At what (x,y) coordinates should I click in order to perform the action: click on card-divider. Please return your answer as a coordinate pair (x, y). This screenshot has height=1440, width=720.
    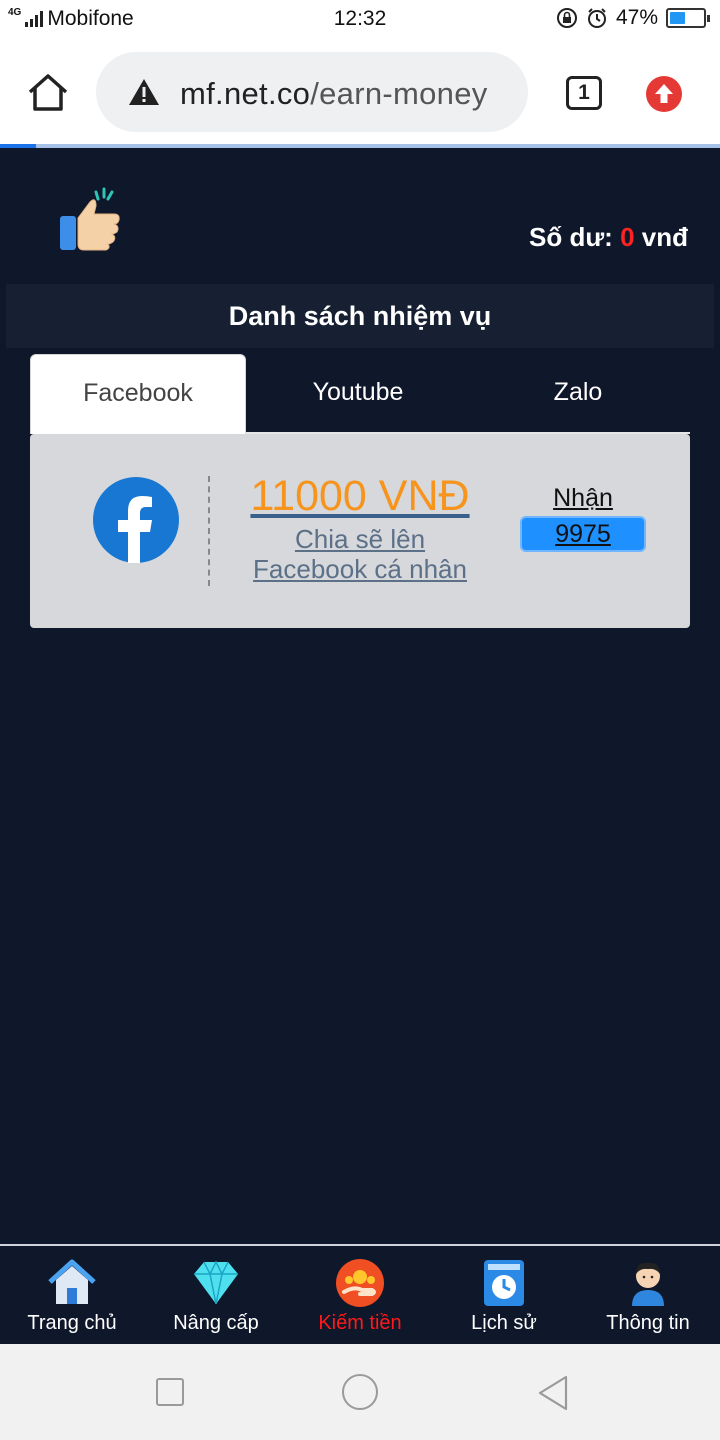
    Looking at the image, I should click on (209, 531).